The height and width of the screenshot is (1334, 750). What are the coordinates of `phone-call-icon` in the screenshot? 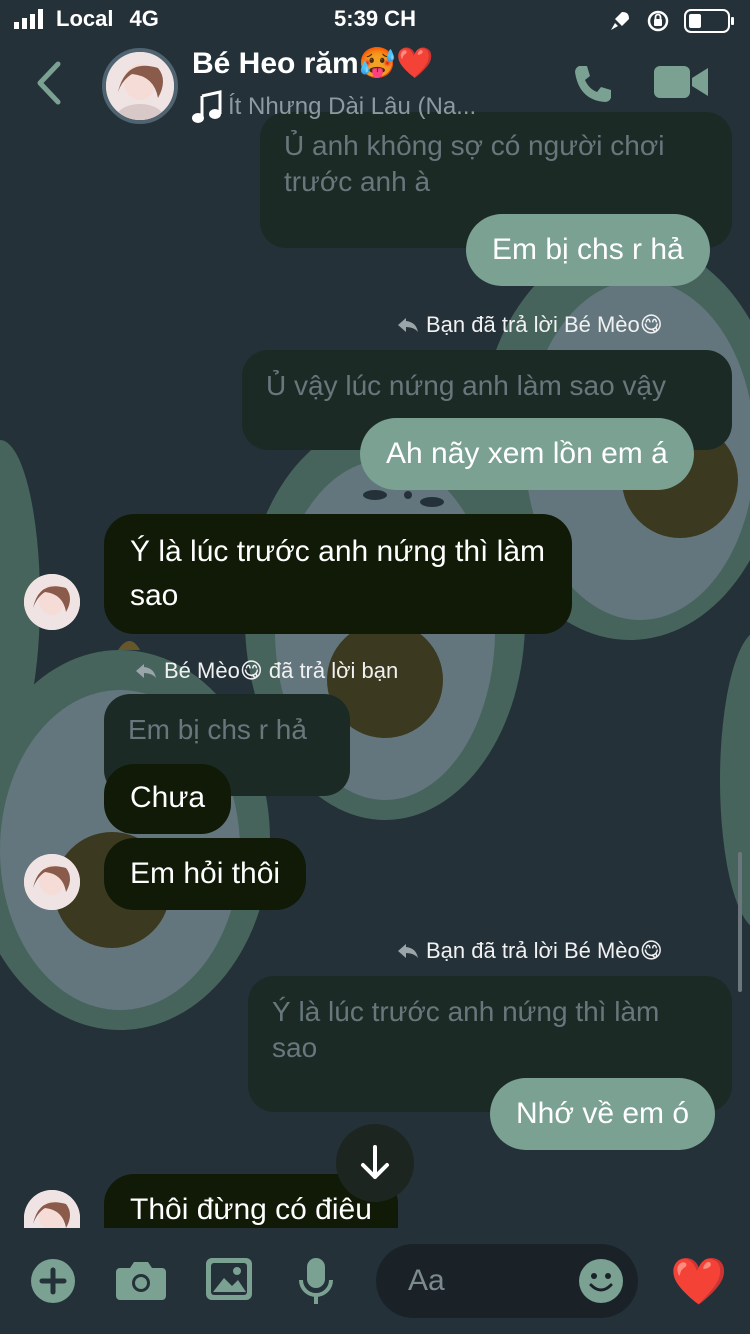 It's located at (592, 84).